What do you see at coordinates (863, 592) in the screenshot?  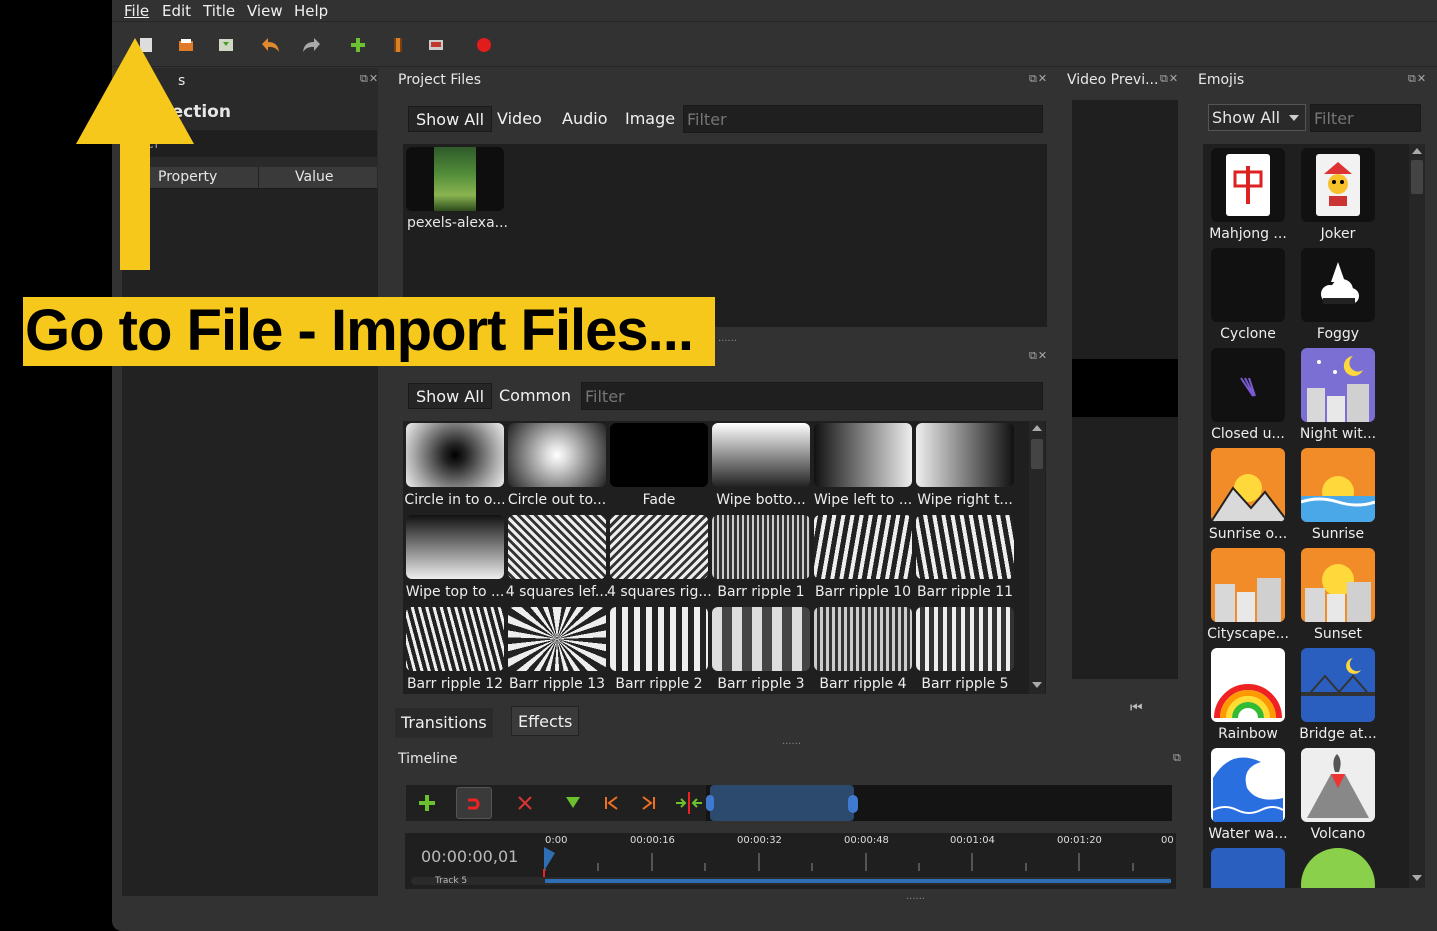 I see `transition-label: Barr ripple 10` at bounding box center [863, 592].